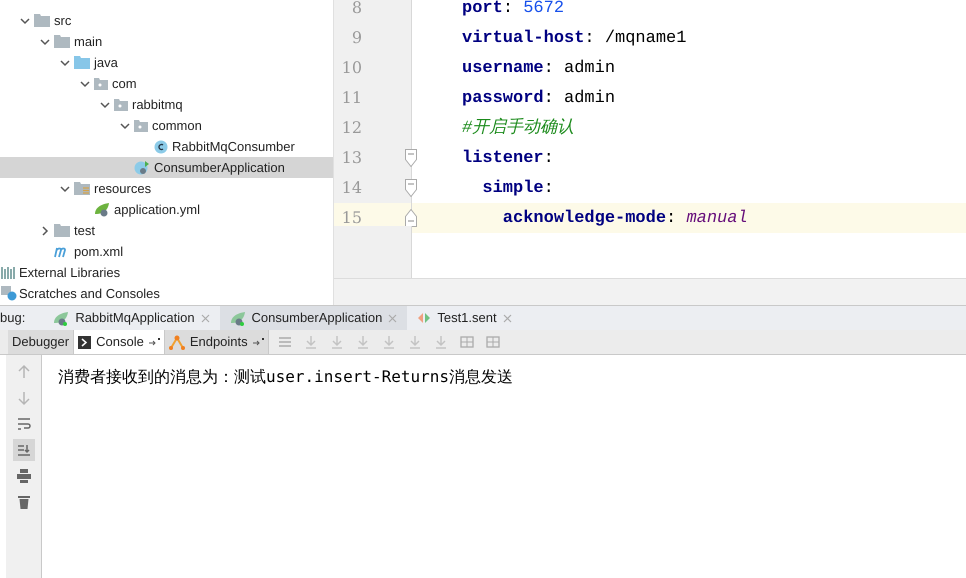 This screenshot has height=578, width=966. What do you see at coordinates (131, 318) in the screenshot?
I see `debug-tab: RabbitMqApplication` at bounding box center [131, 318].